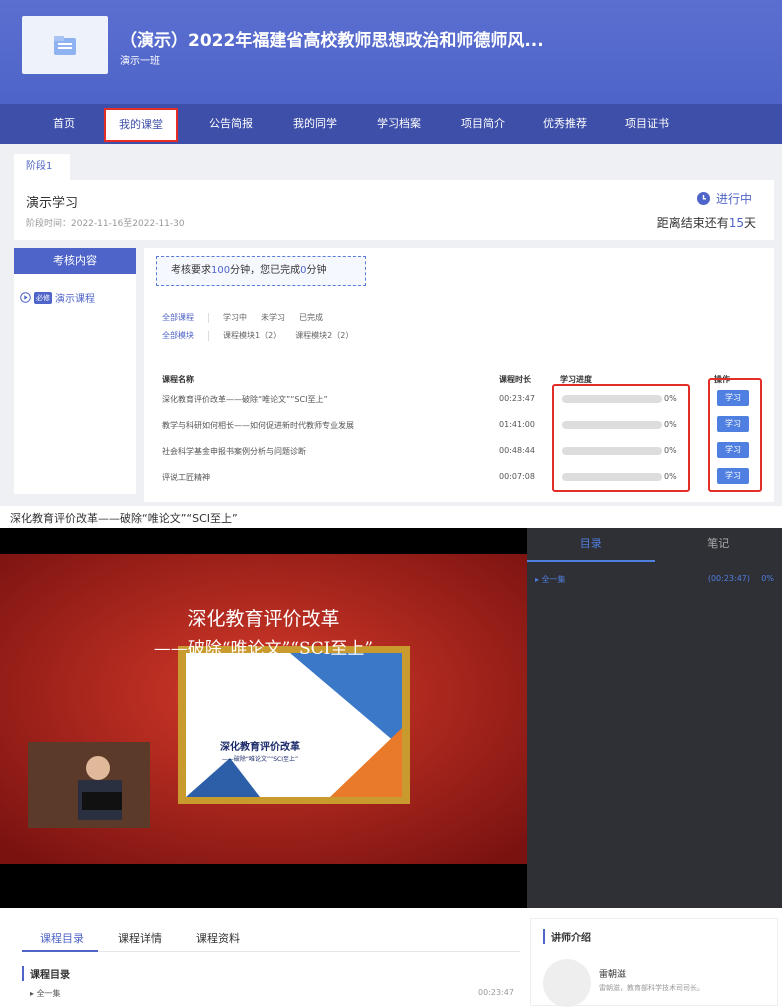 Image resolution: width=782 pixels, height=1007 pixels. Describe the element at coordinates (261, 271) in the screenshot. I see `requirement-box: 考核要求100分钟，您已完成0分钟` at that location.